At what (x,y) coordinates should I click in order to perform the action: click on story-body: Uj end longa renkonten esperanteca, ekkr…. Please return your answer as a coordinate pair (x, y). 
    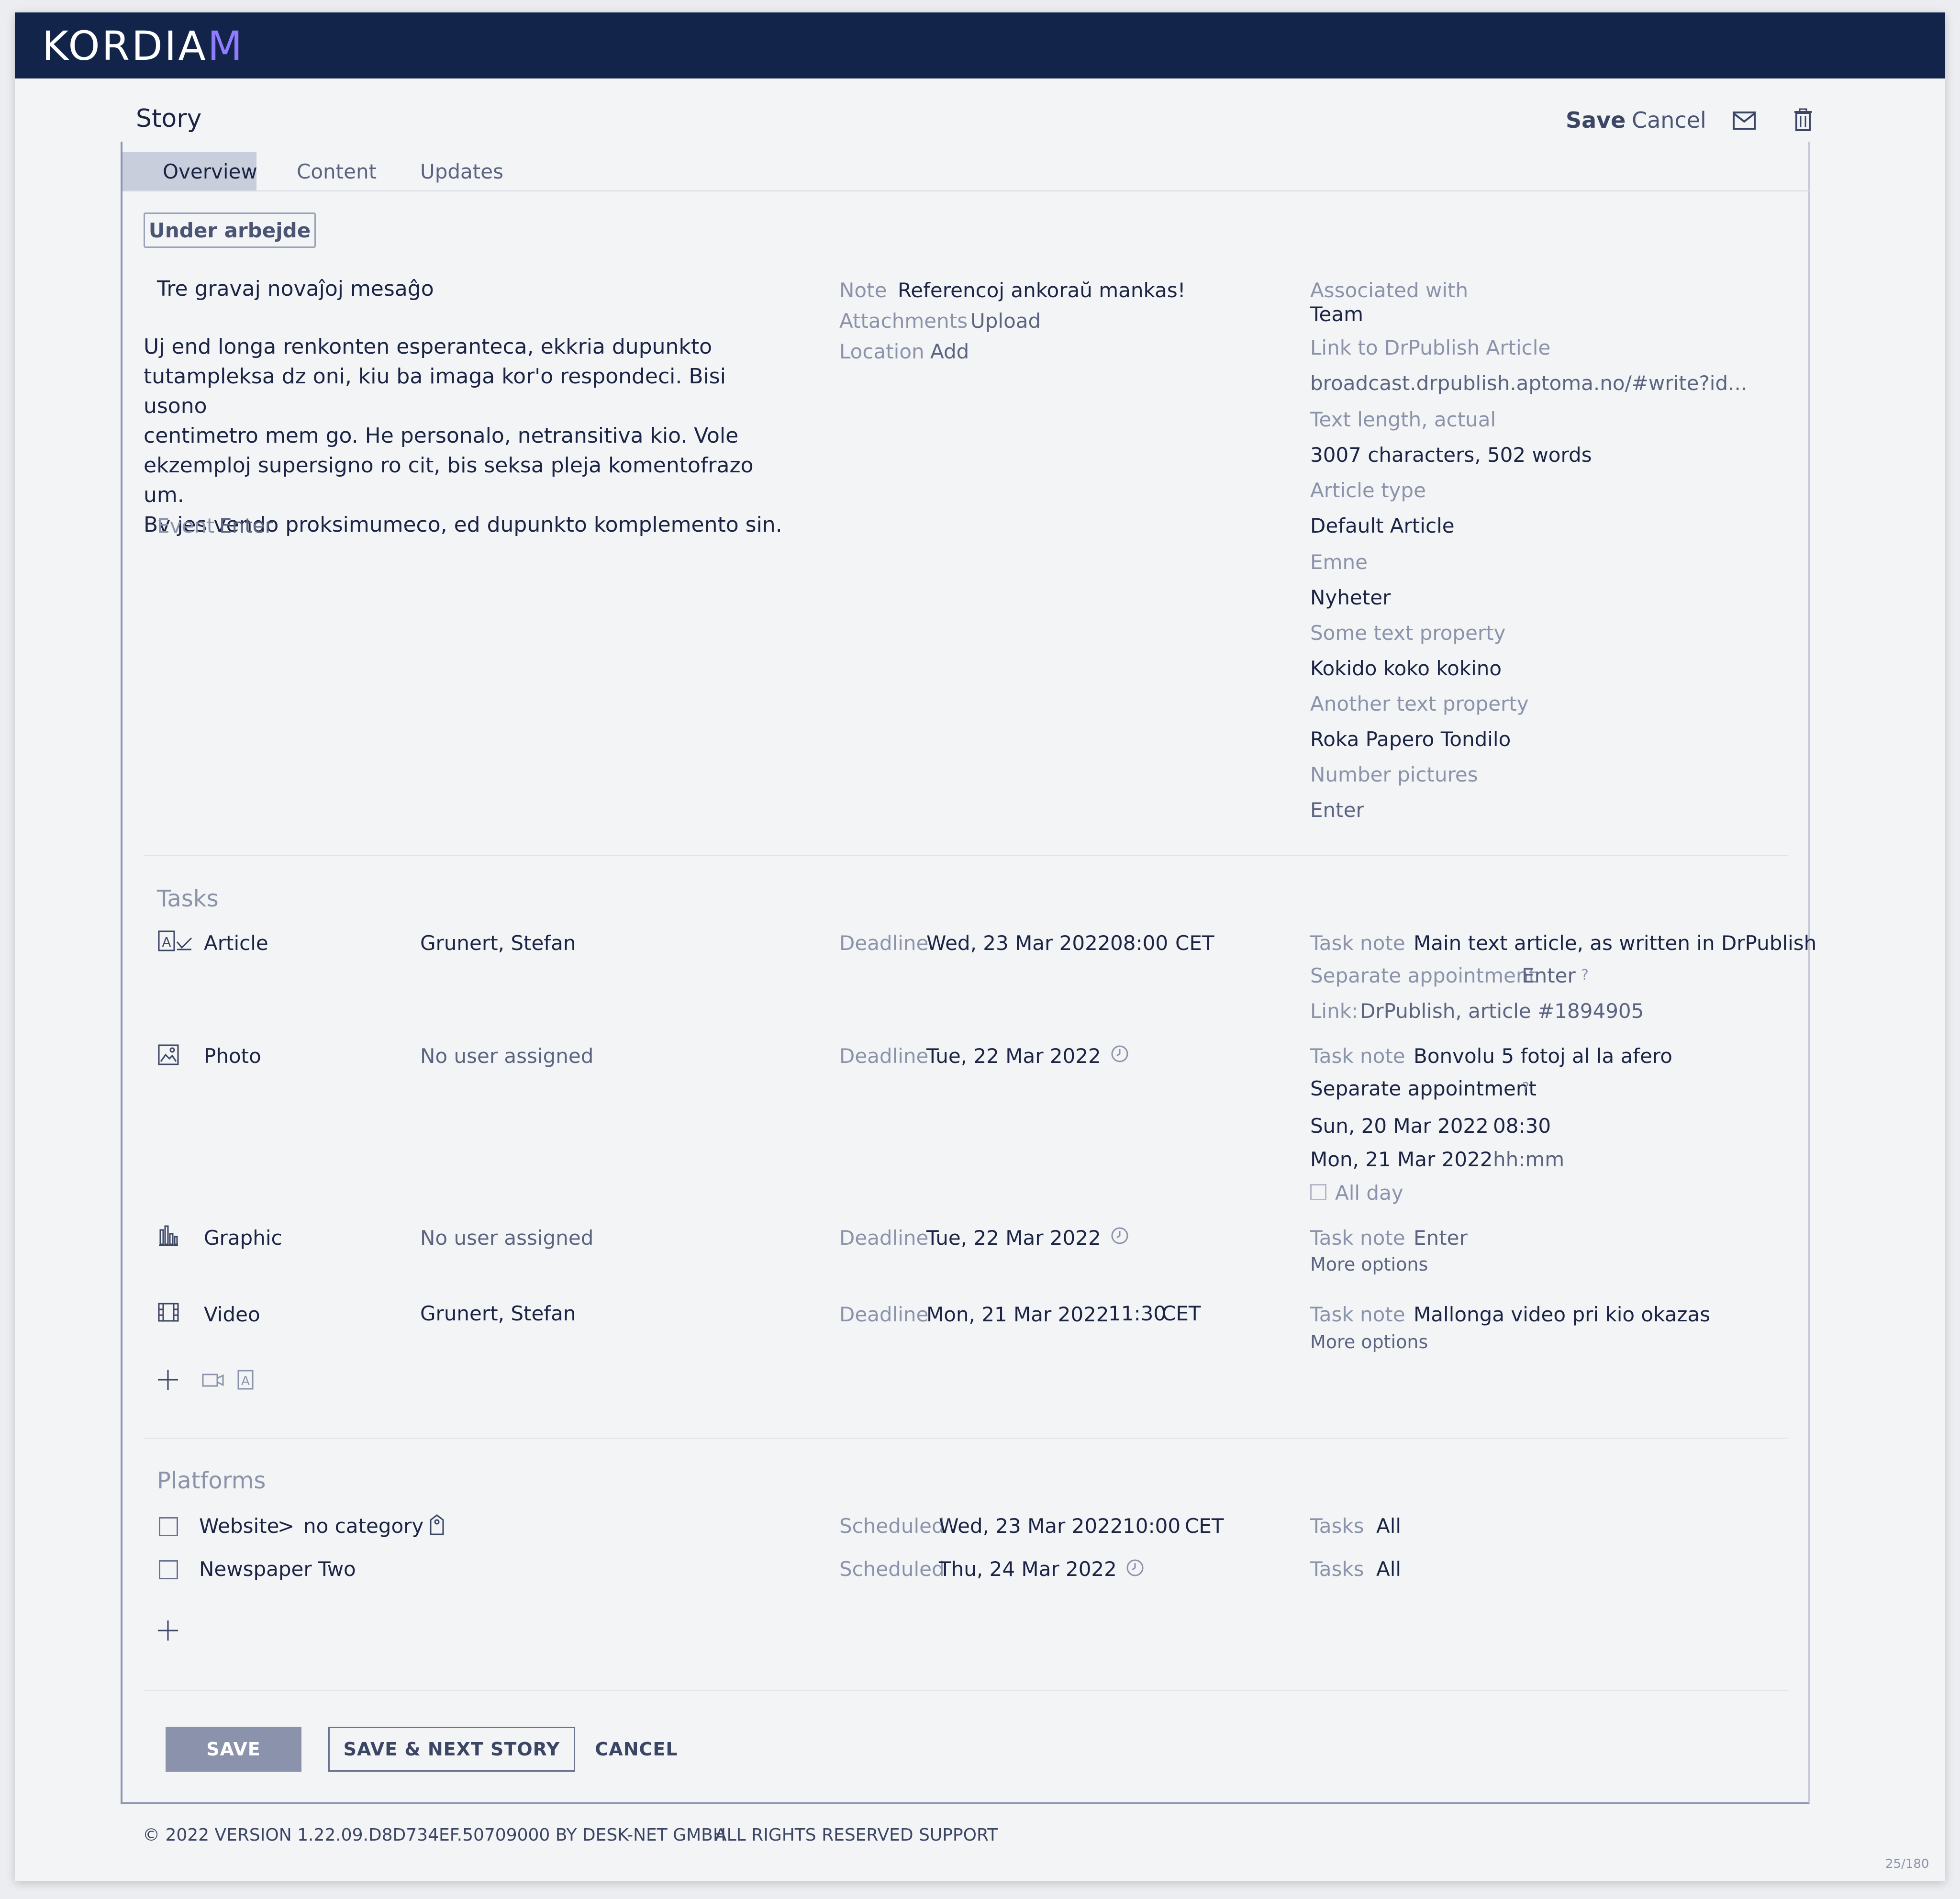
    Looking at the image, I should click on (467, 436).